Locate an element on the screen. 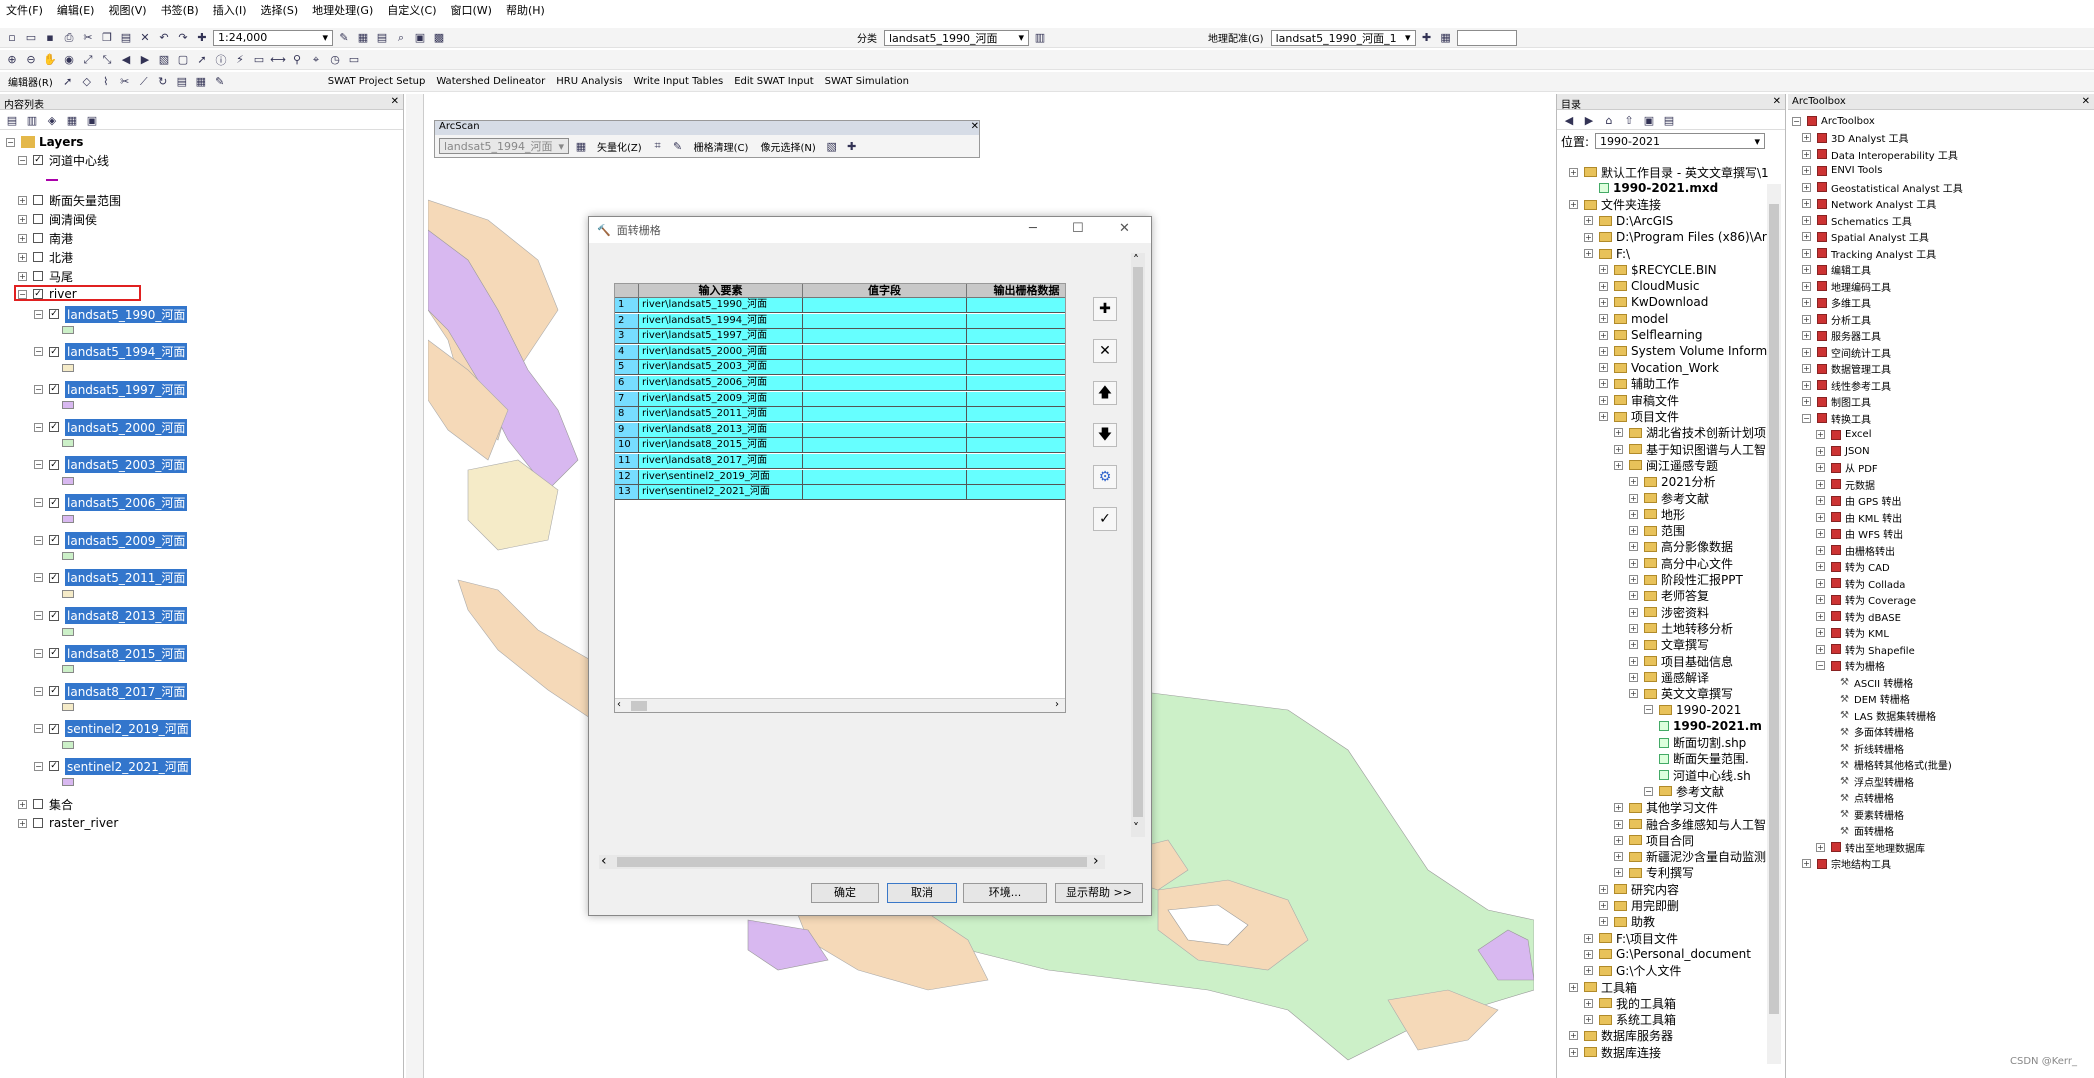 The image size is (2094, 1078). zoom-in-icon: ⊕ is located at coordinates (12, 60).